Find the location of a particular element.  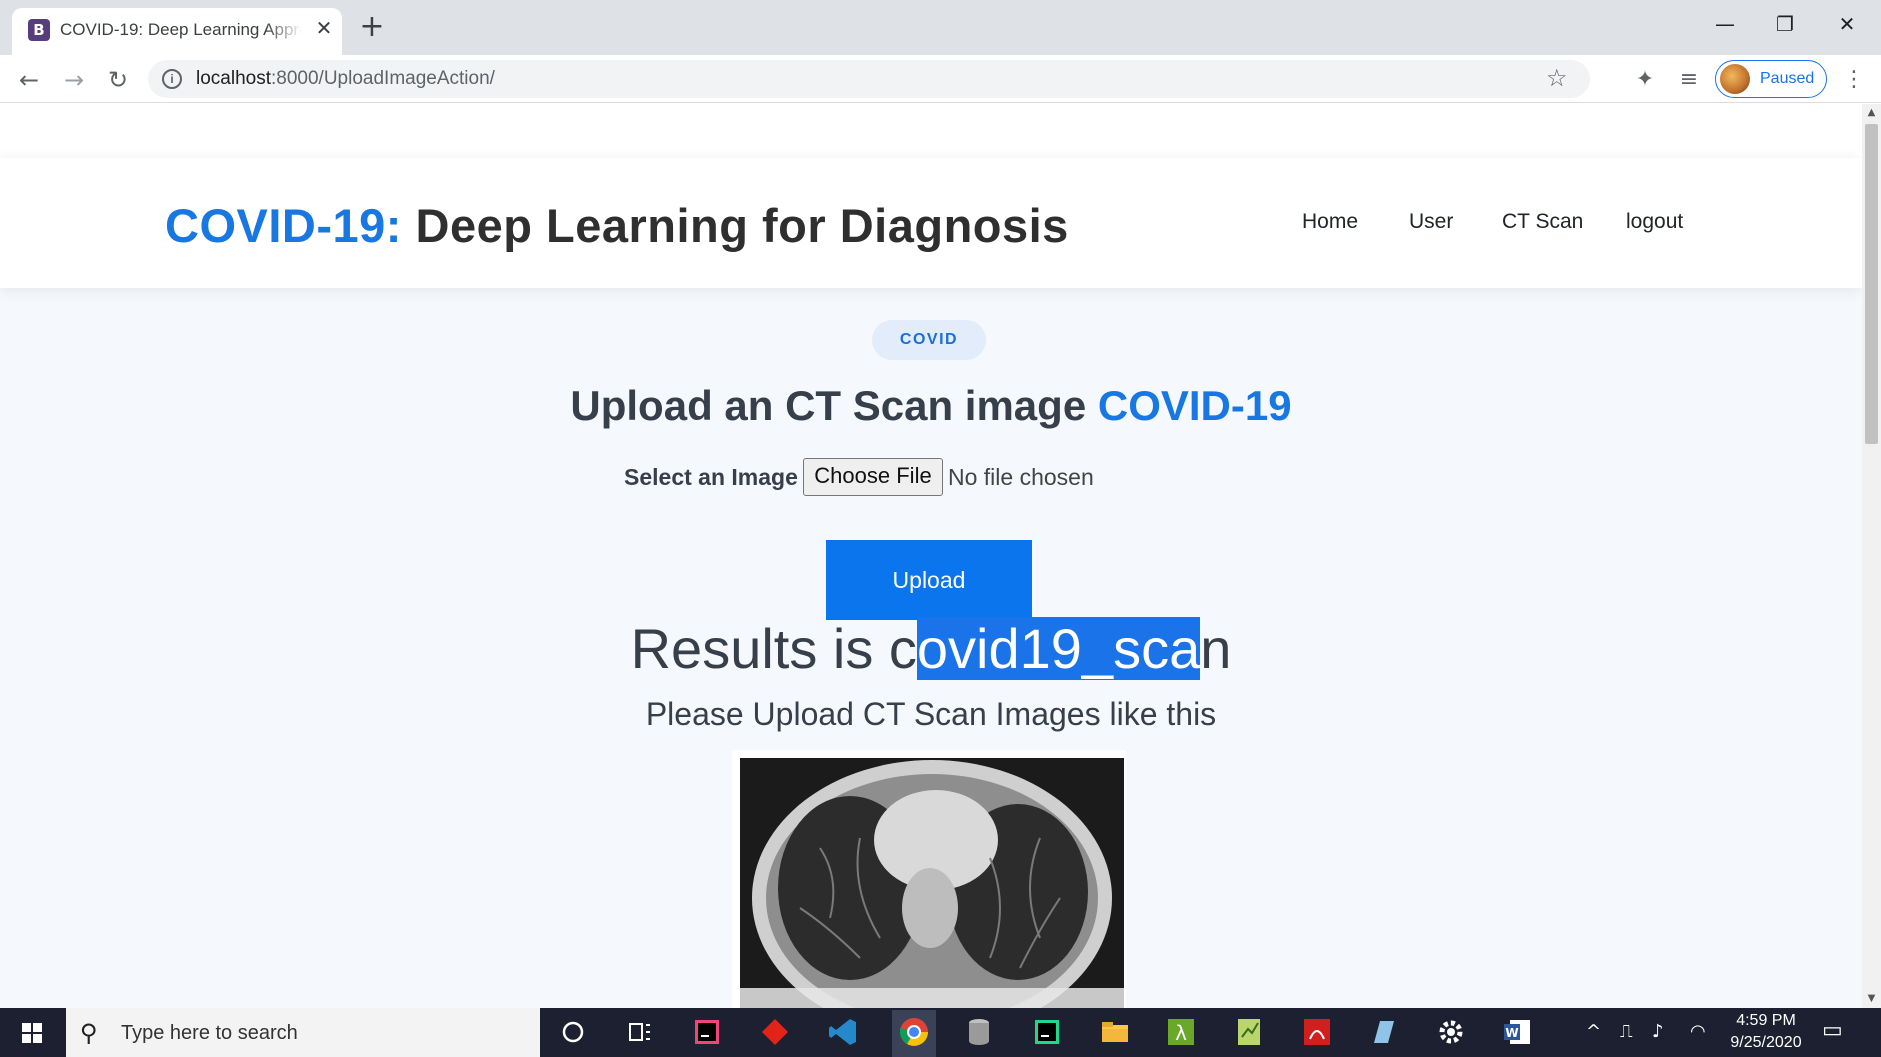

restore-window-icon: ❐ is located at coordinates (1785, 24).